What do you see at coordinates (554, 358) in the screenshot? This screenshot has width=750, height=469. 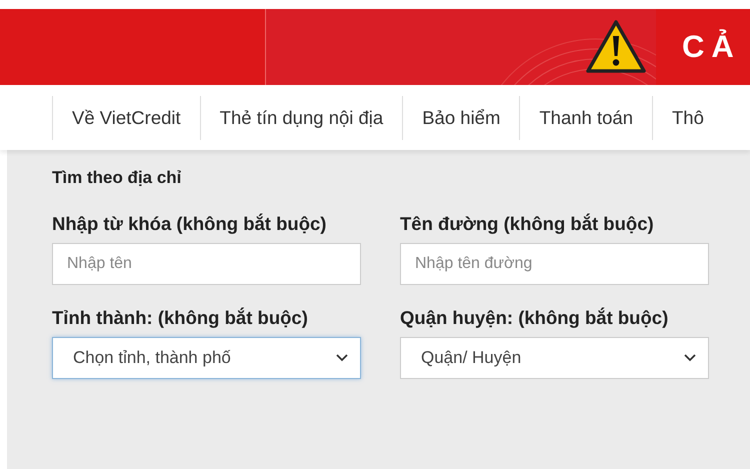 I see `dropdown: Quận/ Huyện` at bounding box center [554, 358].